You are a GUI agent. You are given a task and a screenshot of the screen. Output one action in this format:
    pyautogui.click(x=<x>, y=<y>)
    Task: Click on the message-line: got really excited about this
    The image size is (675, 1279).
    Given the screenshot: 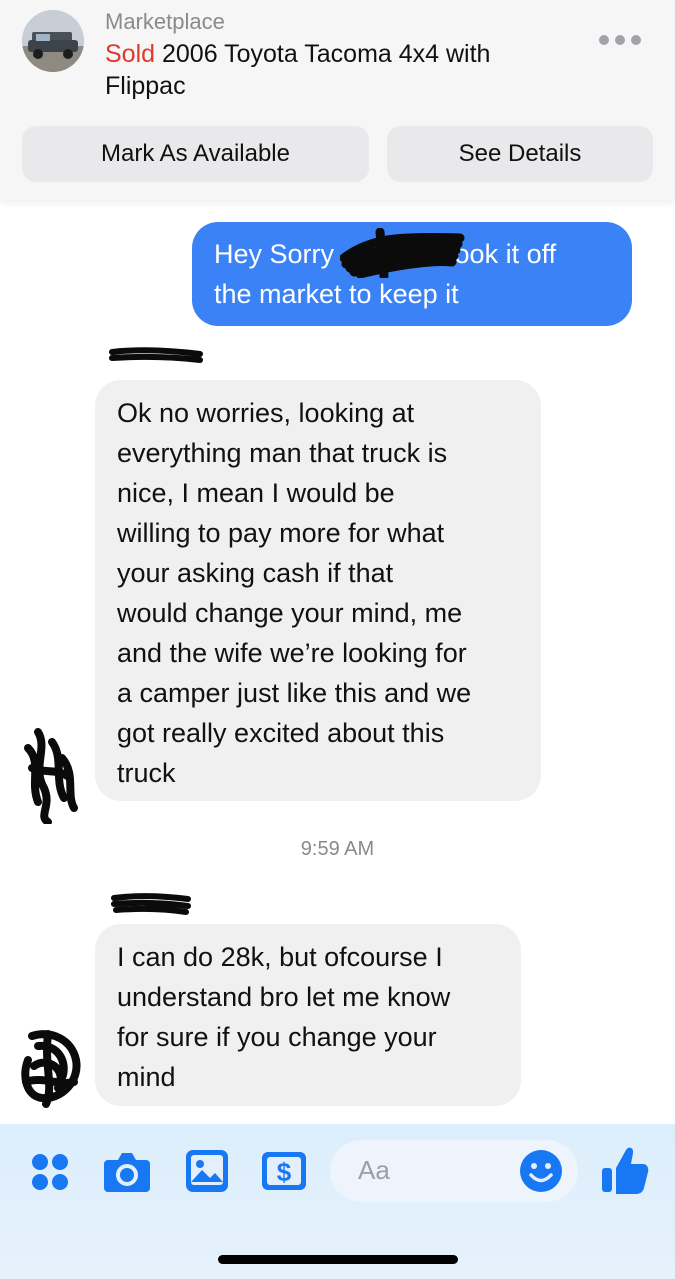 What is the action you would take?
    pyautogui.click(x=281, y=733)
    